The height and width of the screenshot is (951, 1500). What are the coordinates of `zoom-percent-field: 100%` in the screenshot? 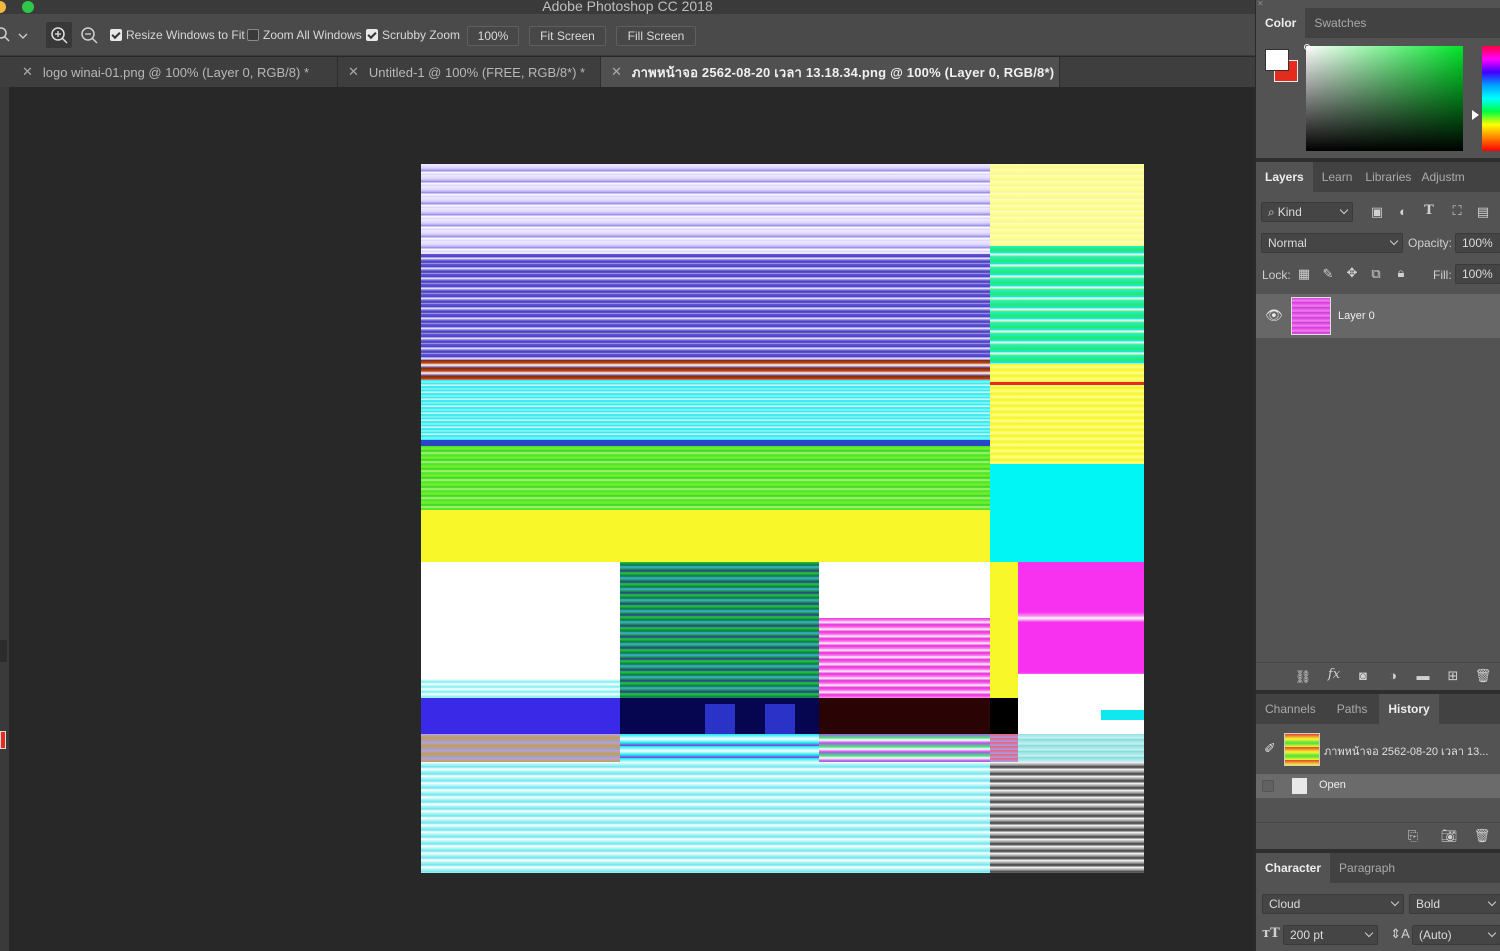 It's located at (493, 36).